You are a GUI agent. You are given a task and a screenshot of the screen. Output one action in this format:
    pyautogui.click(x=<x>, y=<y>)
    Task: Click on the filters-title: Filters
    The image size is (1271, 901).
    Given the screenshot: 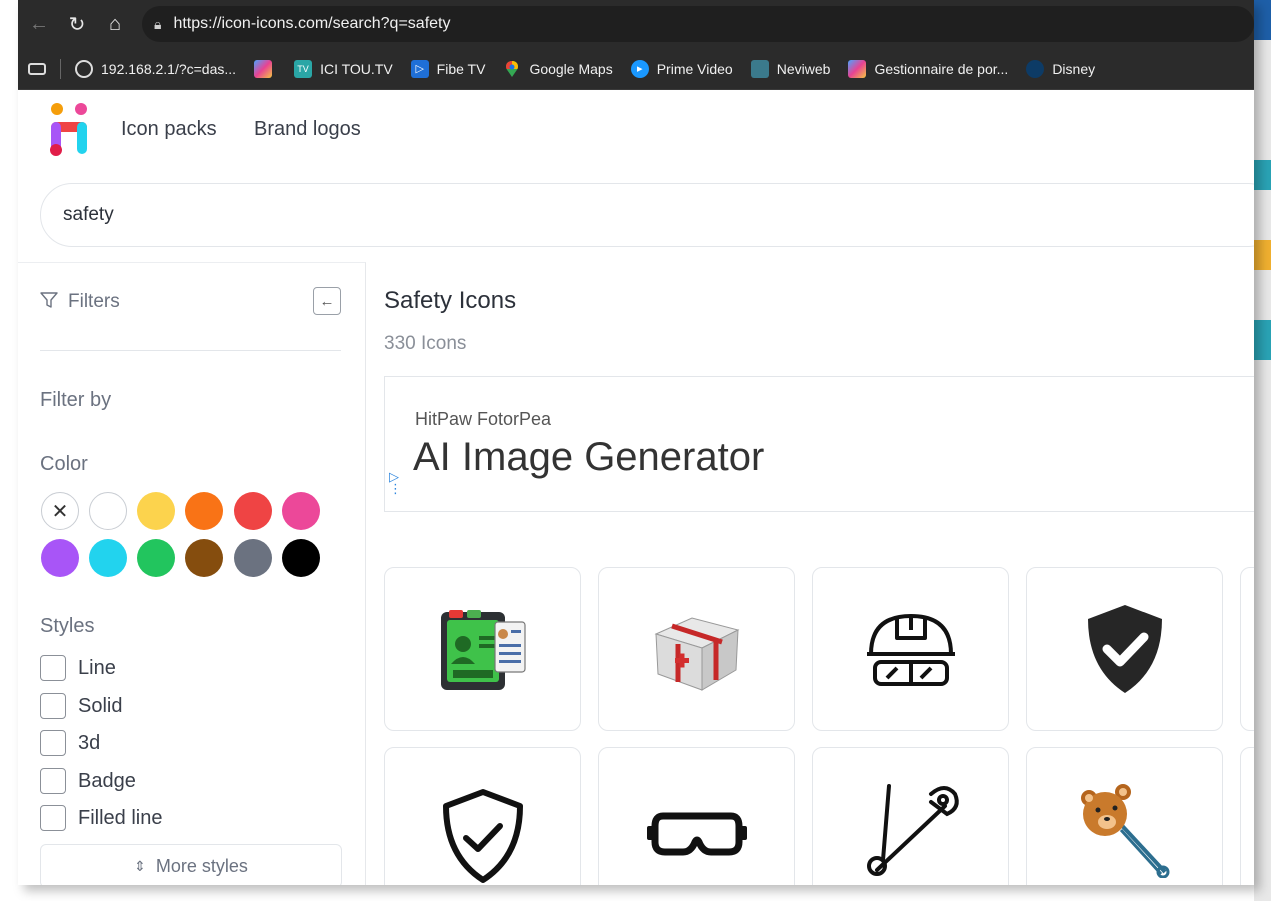 What is the action you would take?
    pyautogui.click(x=94, y=301)
    